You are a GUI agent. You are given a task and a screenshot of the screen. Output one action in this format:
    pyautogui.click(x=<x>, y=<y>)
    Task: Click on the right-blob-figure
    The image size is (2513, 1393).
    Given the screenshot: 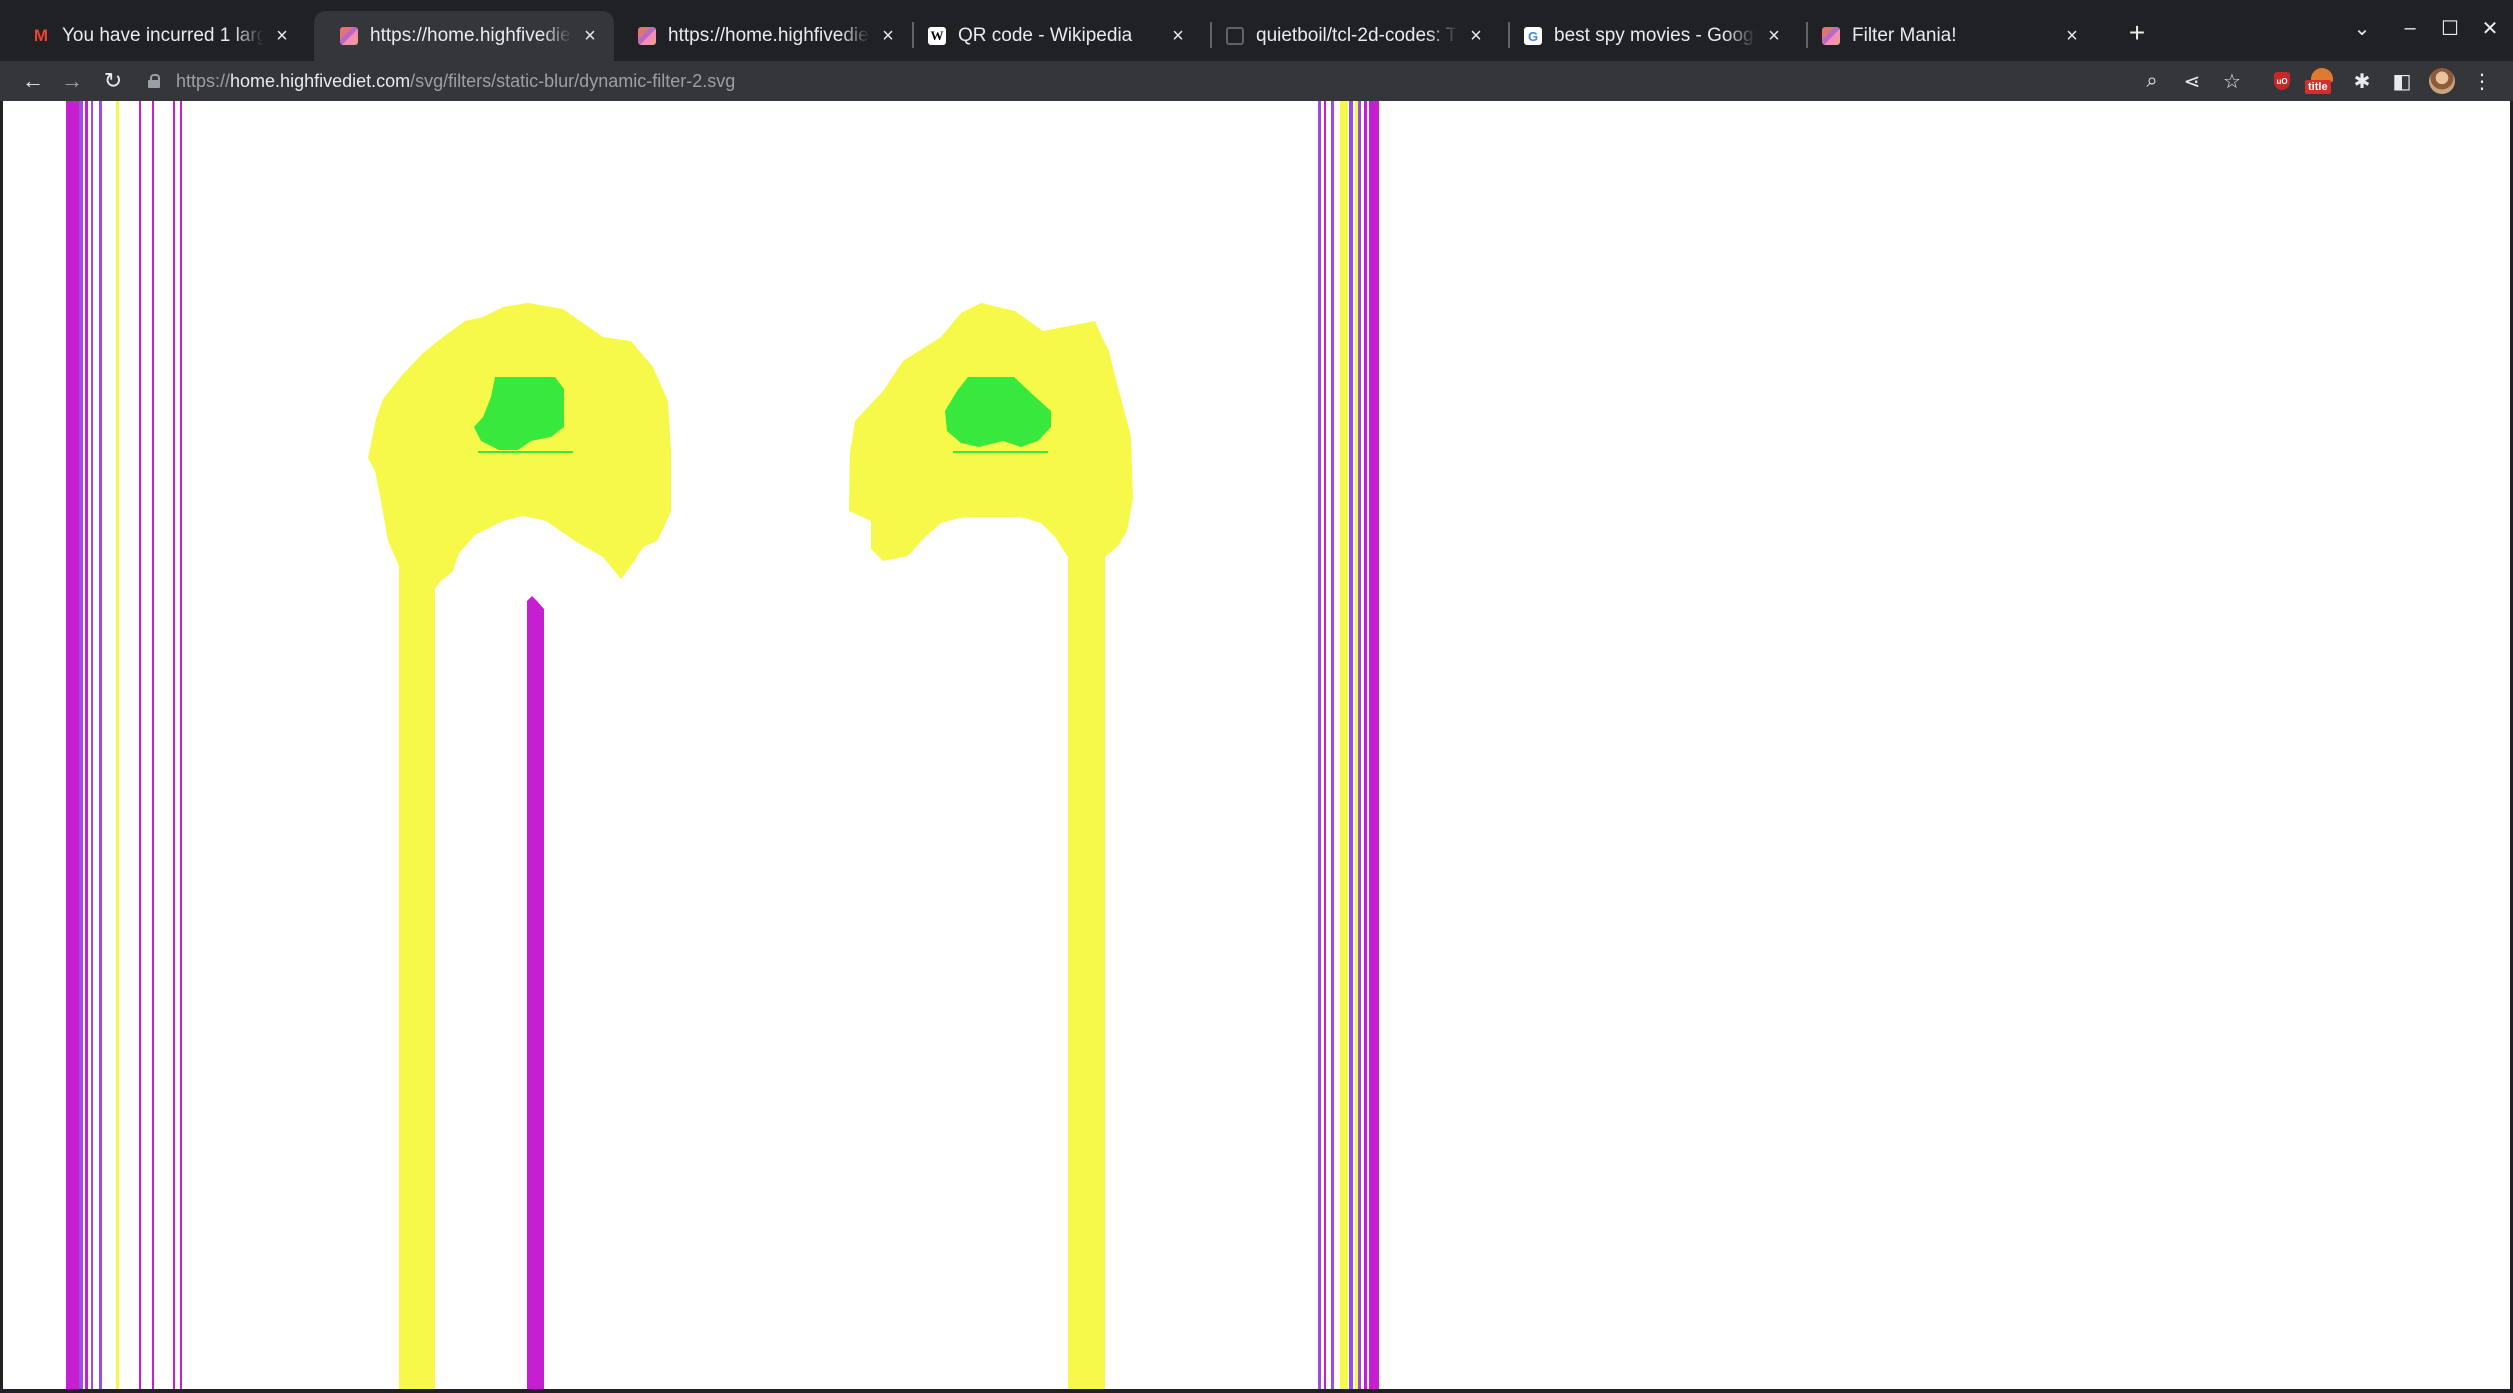 What is the action you would take?
    pyautogui.click(x=991, y=846)
    